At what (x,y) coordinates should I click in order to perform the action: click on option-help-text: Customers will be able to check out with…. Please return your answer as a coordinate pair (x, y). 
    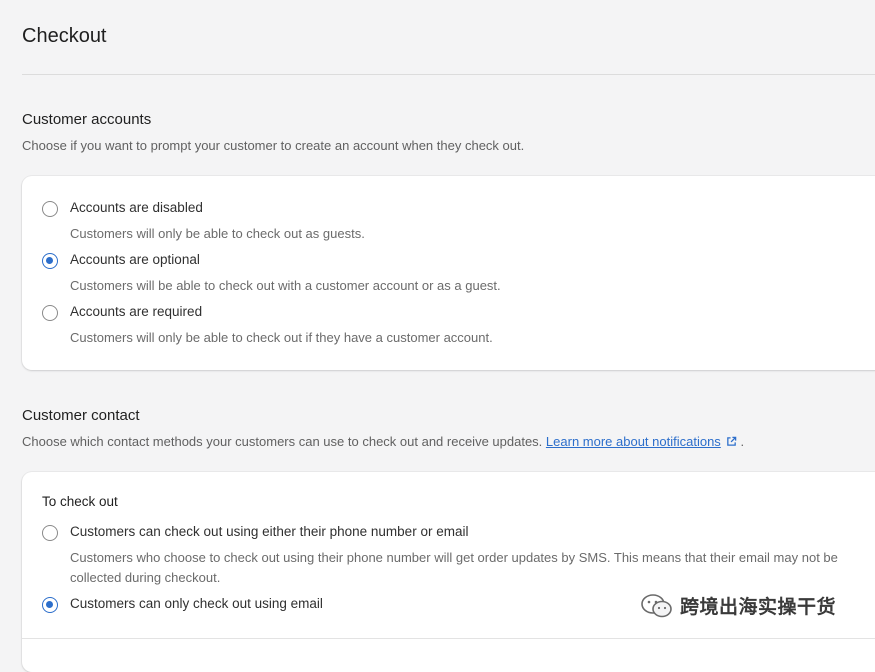
    Looking at the image, I should click on (285, 285).